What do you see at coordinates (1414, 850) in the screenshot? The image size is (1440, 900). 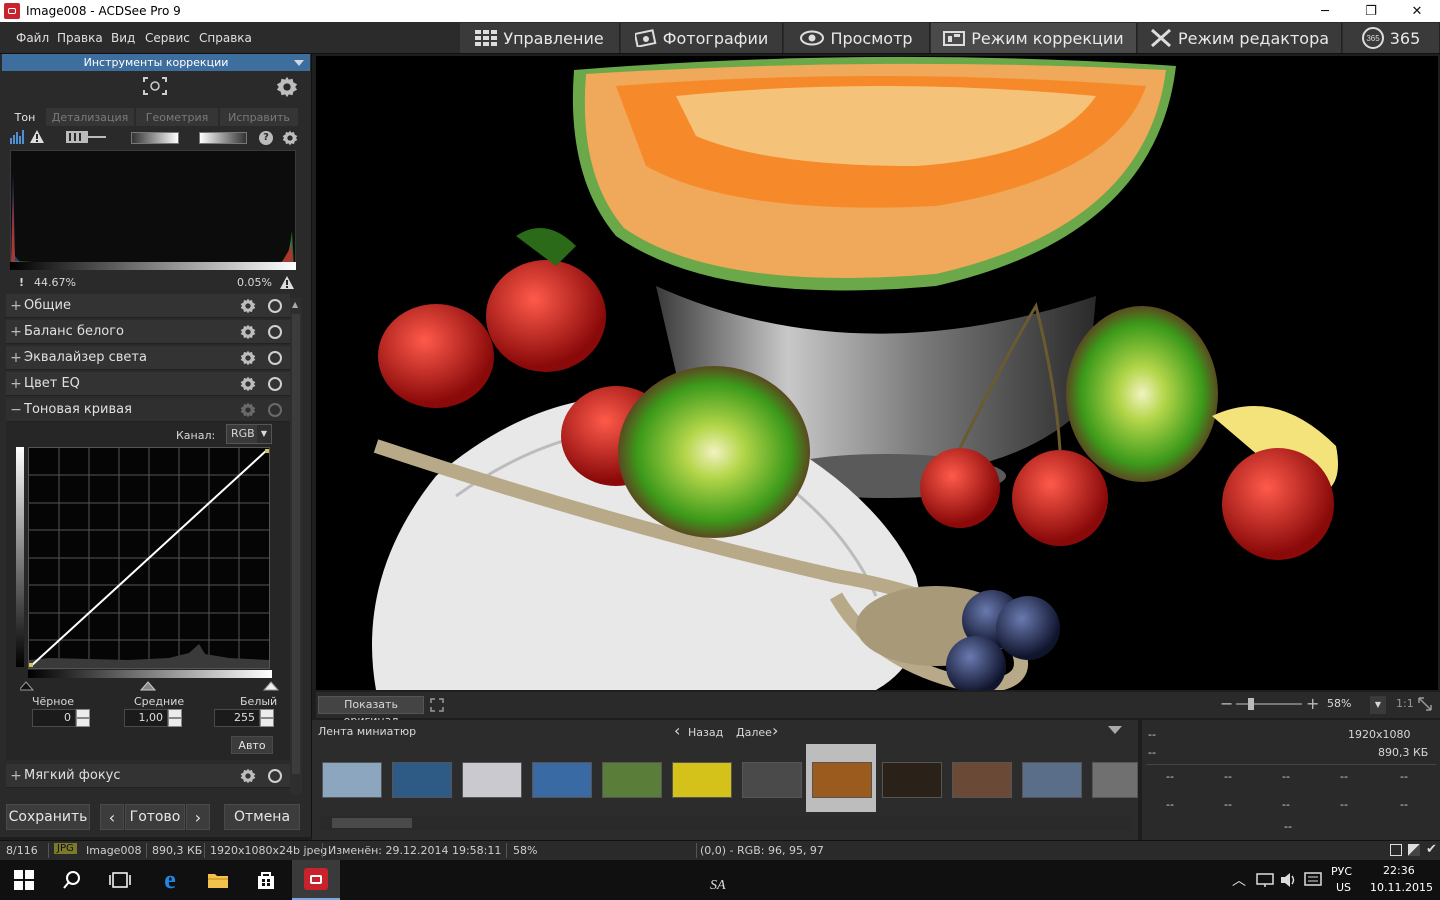 I see `view-compare-icon` at bounding box center [1414, 850].